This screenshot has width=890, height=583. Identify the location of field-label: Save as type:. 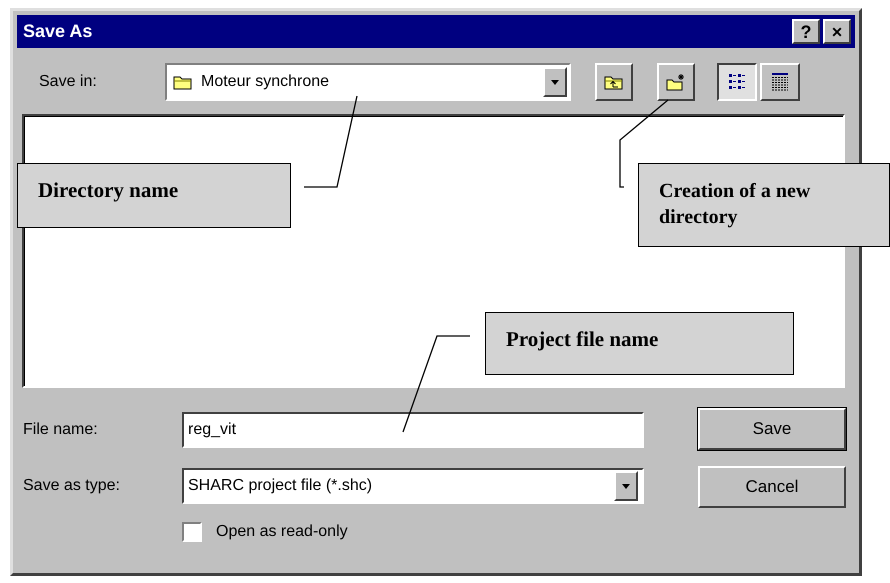
(71, 486).